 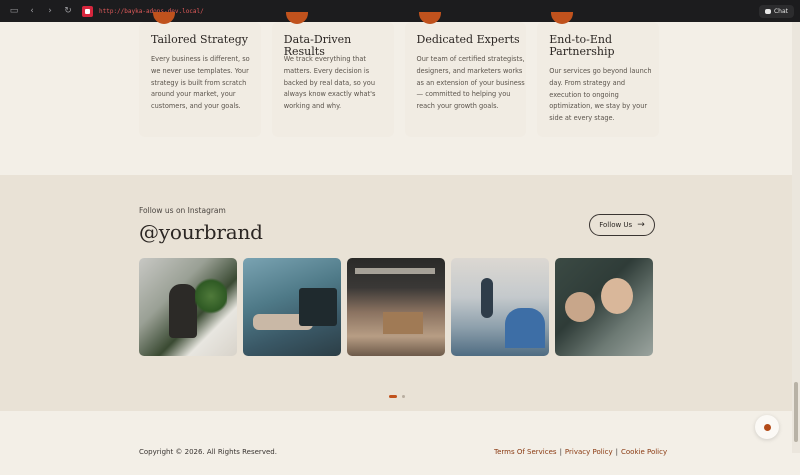 What do you see at coordinates (641, 224) in the screenshot?
I see `arrow-right-icon: →` at bounding box center [641, 224].